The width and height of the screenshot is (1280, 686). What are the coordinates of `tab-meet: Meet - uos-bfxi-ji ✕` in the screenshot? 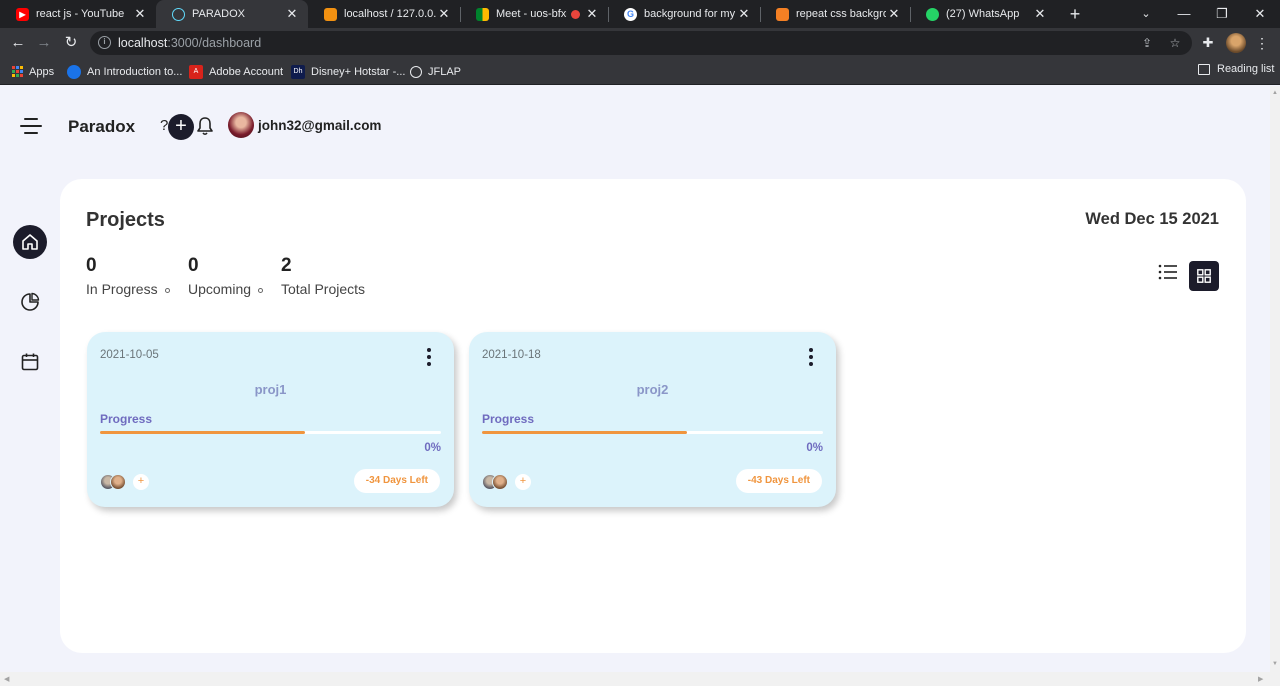 It's located at (534, 14).